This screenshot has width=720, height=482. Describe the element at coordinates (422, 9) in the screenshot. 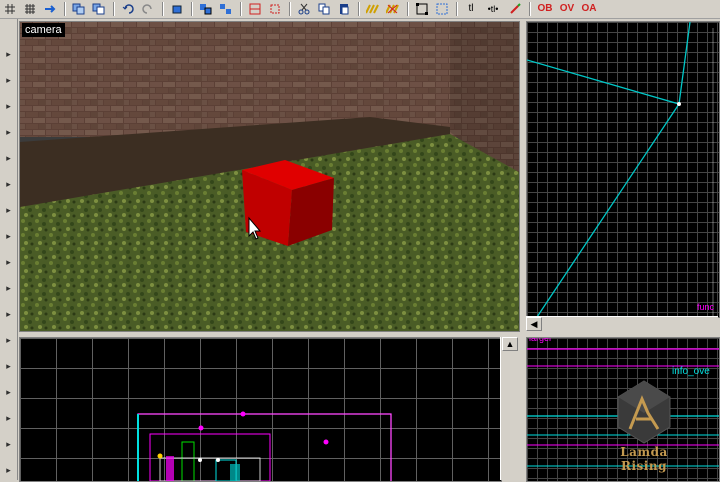

I see `box-select-icon` at that location.